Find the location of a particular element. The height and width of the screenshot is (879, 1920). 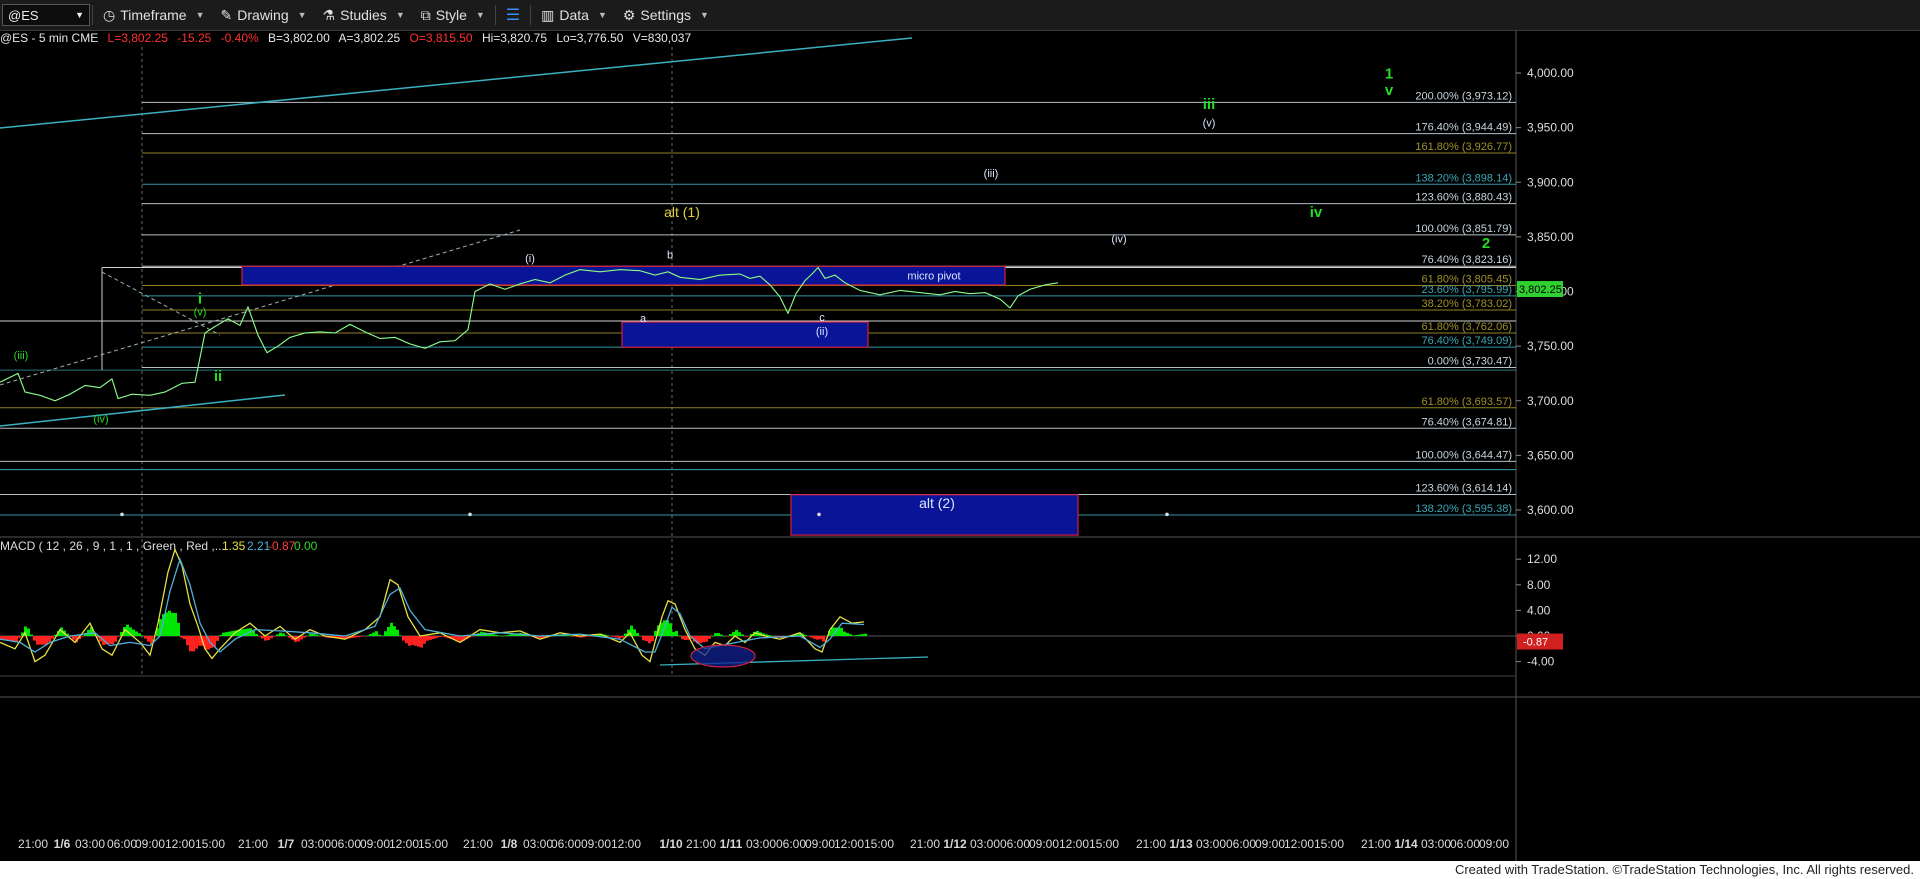

style-button: ⧉ Style ▼ is located at coordinates (453, 15).